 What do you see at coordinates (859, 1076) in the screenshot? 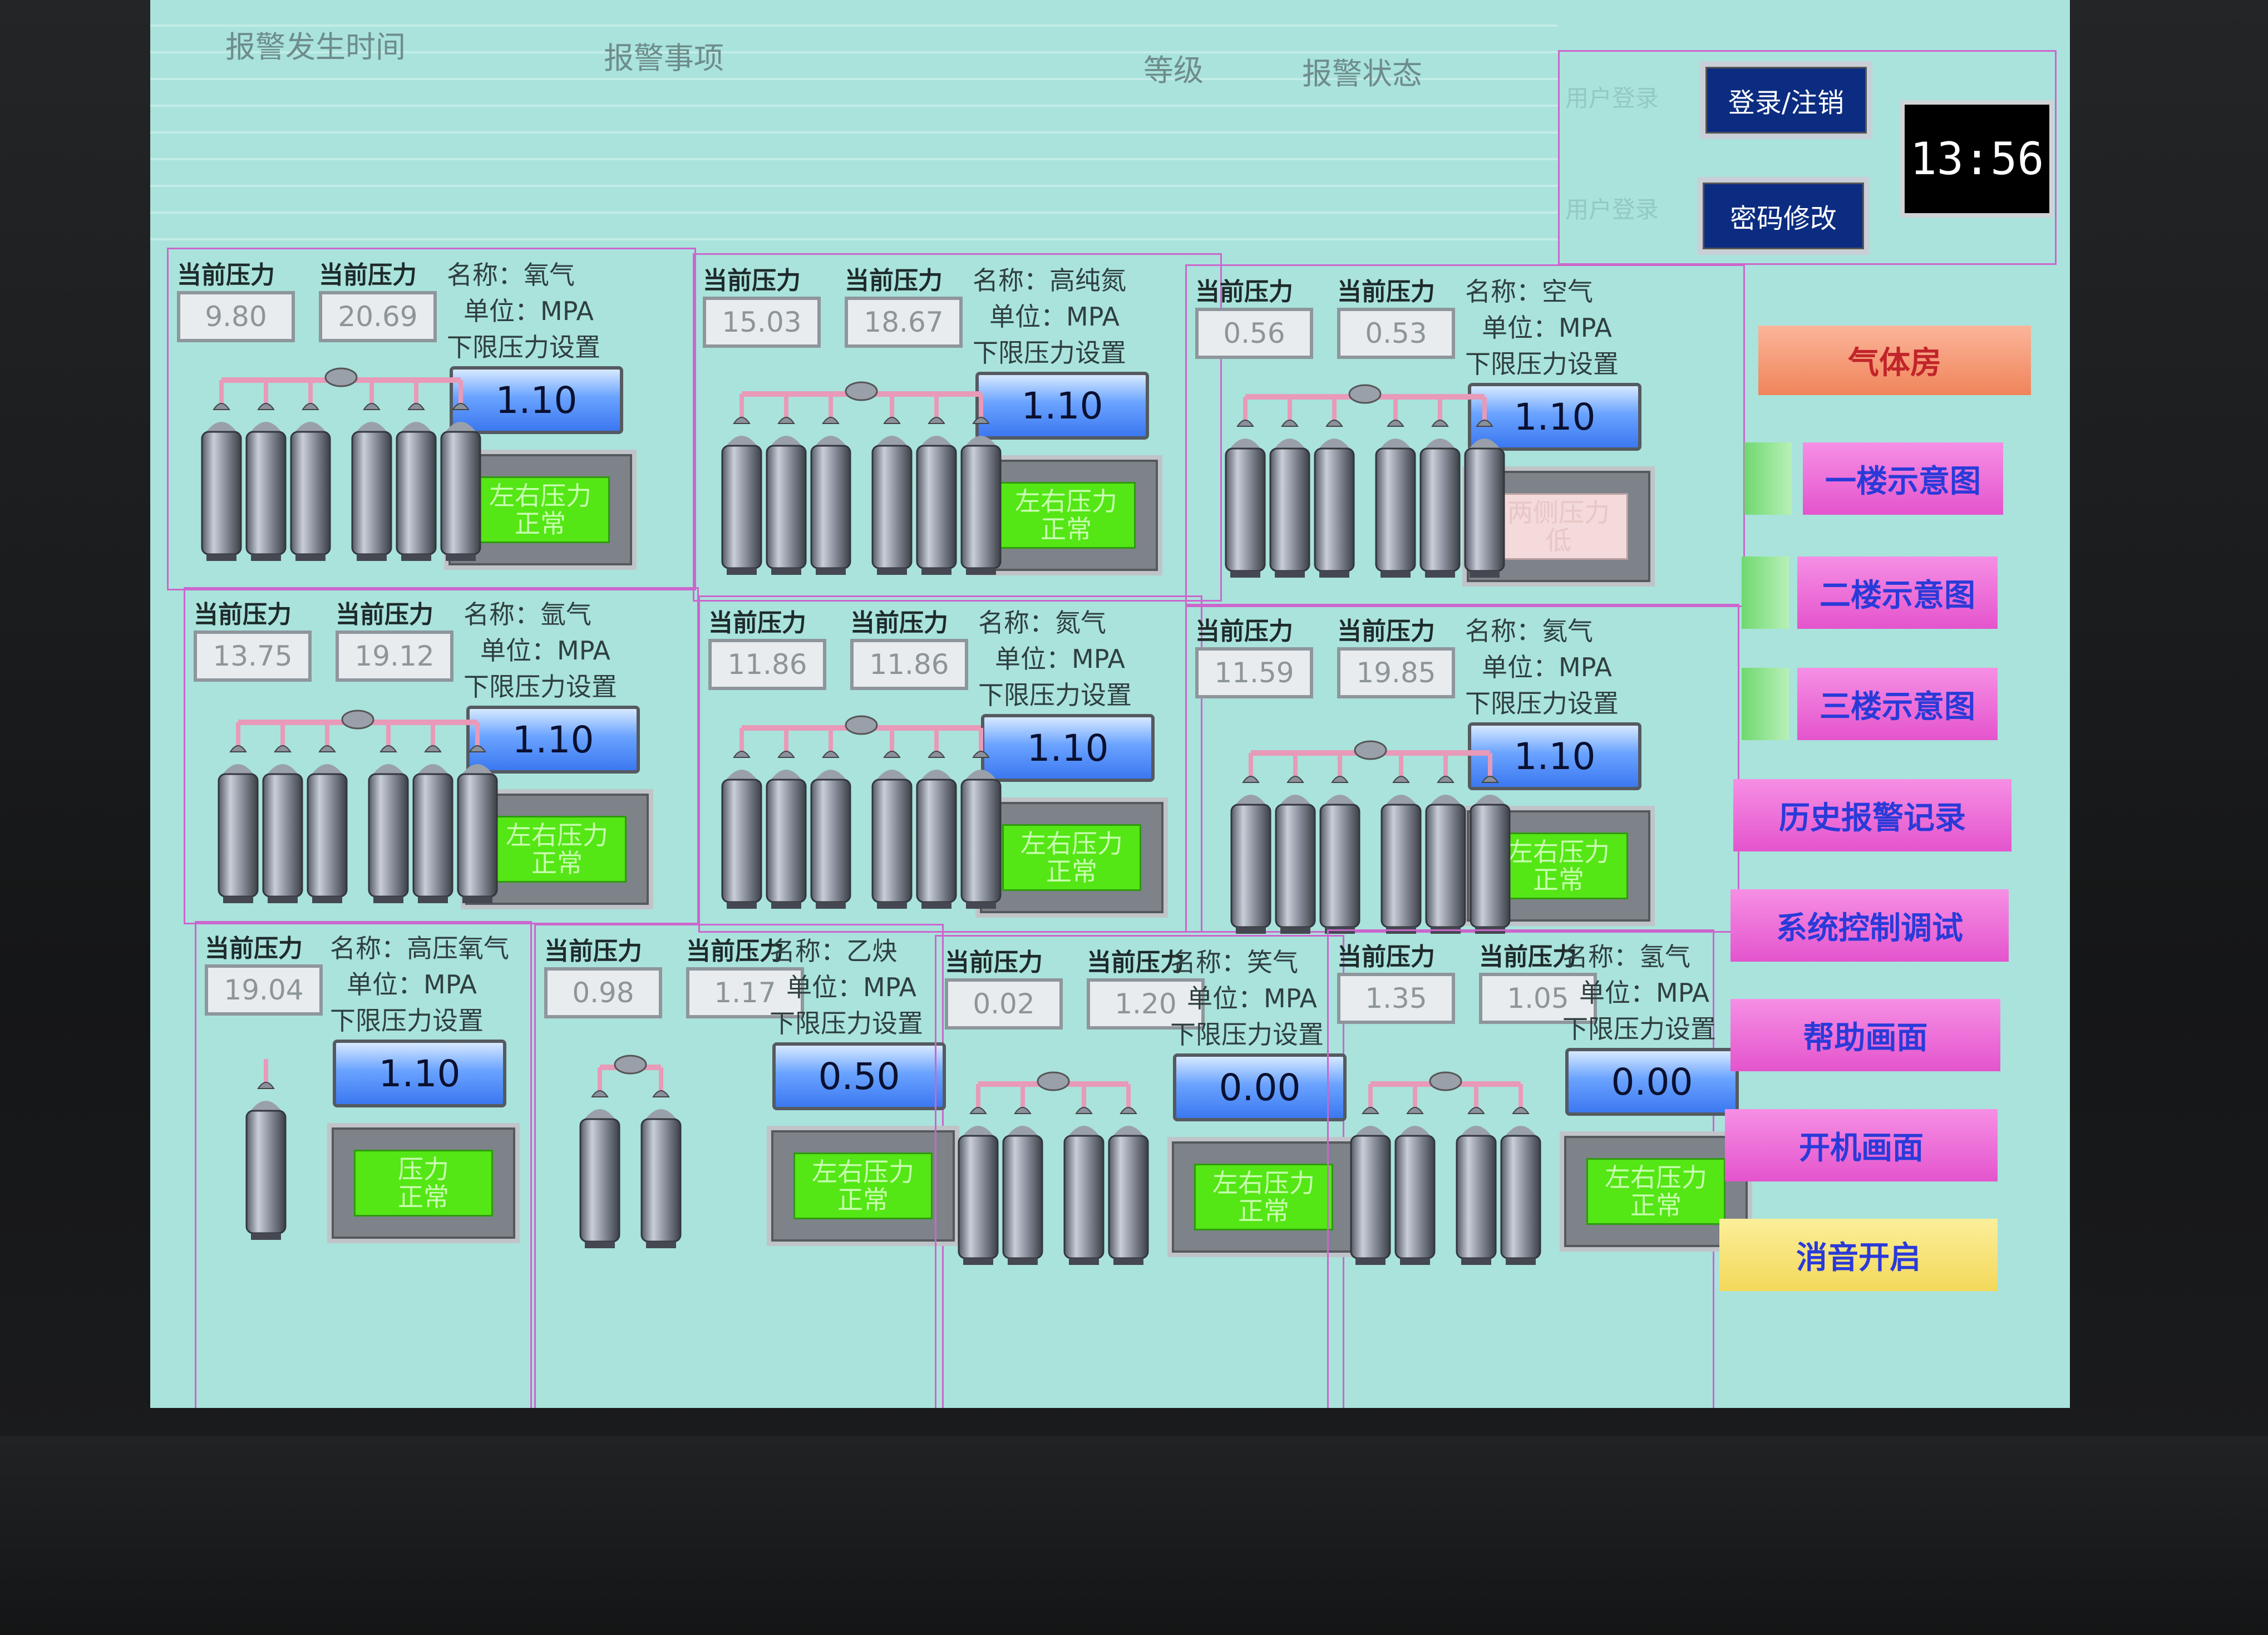
I see `lower-limit-setpoint: 0.50` at bounding box center [859, 1076].